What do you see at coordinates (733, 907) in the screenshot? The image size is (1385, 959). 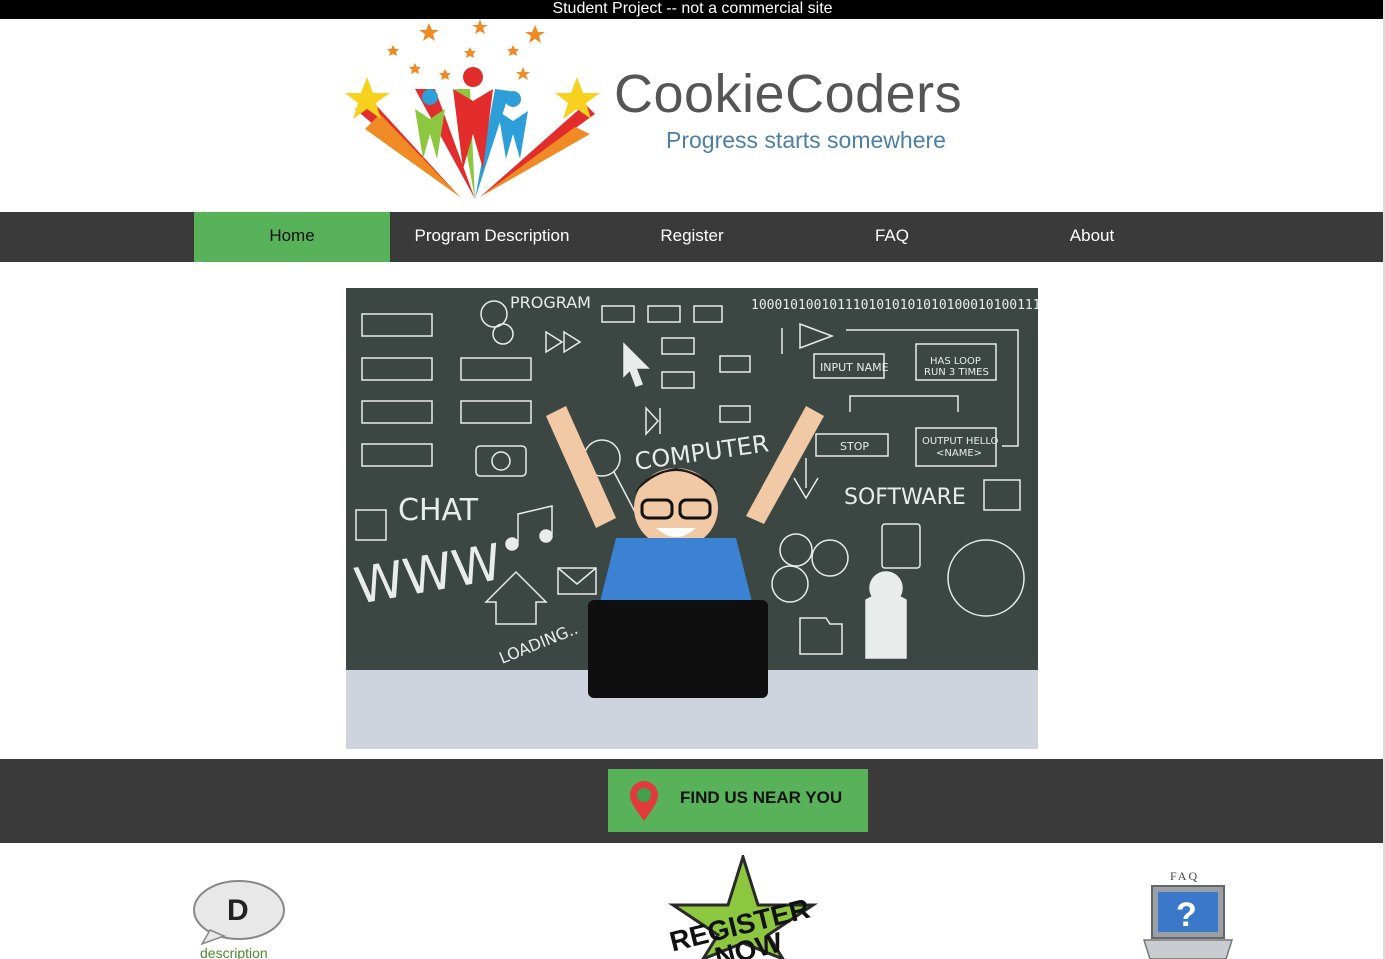 I see `register-now-star-icon: REGISTER NOW` at bounding box center [733, 907].